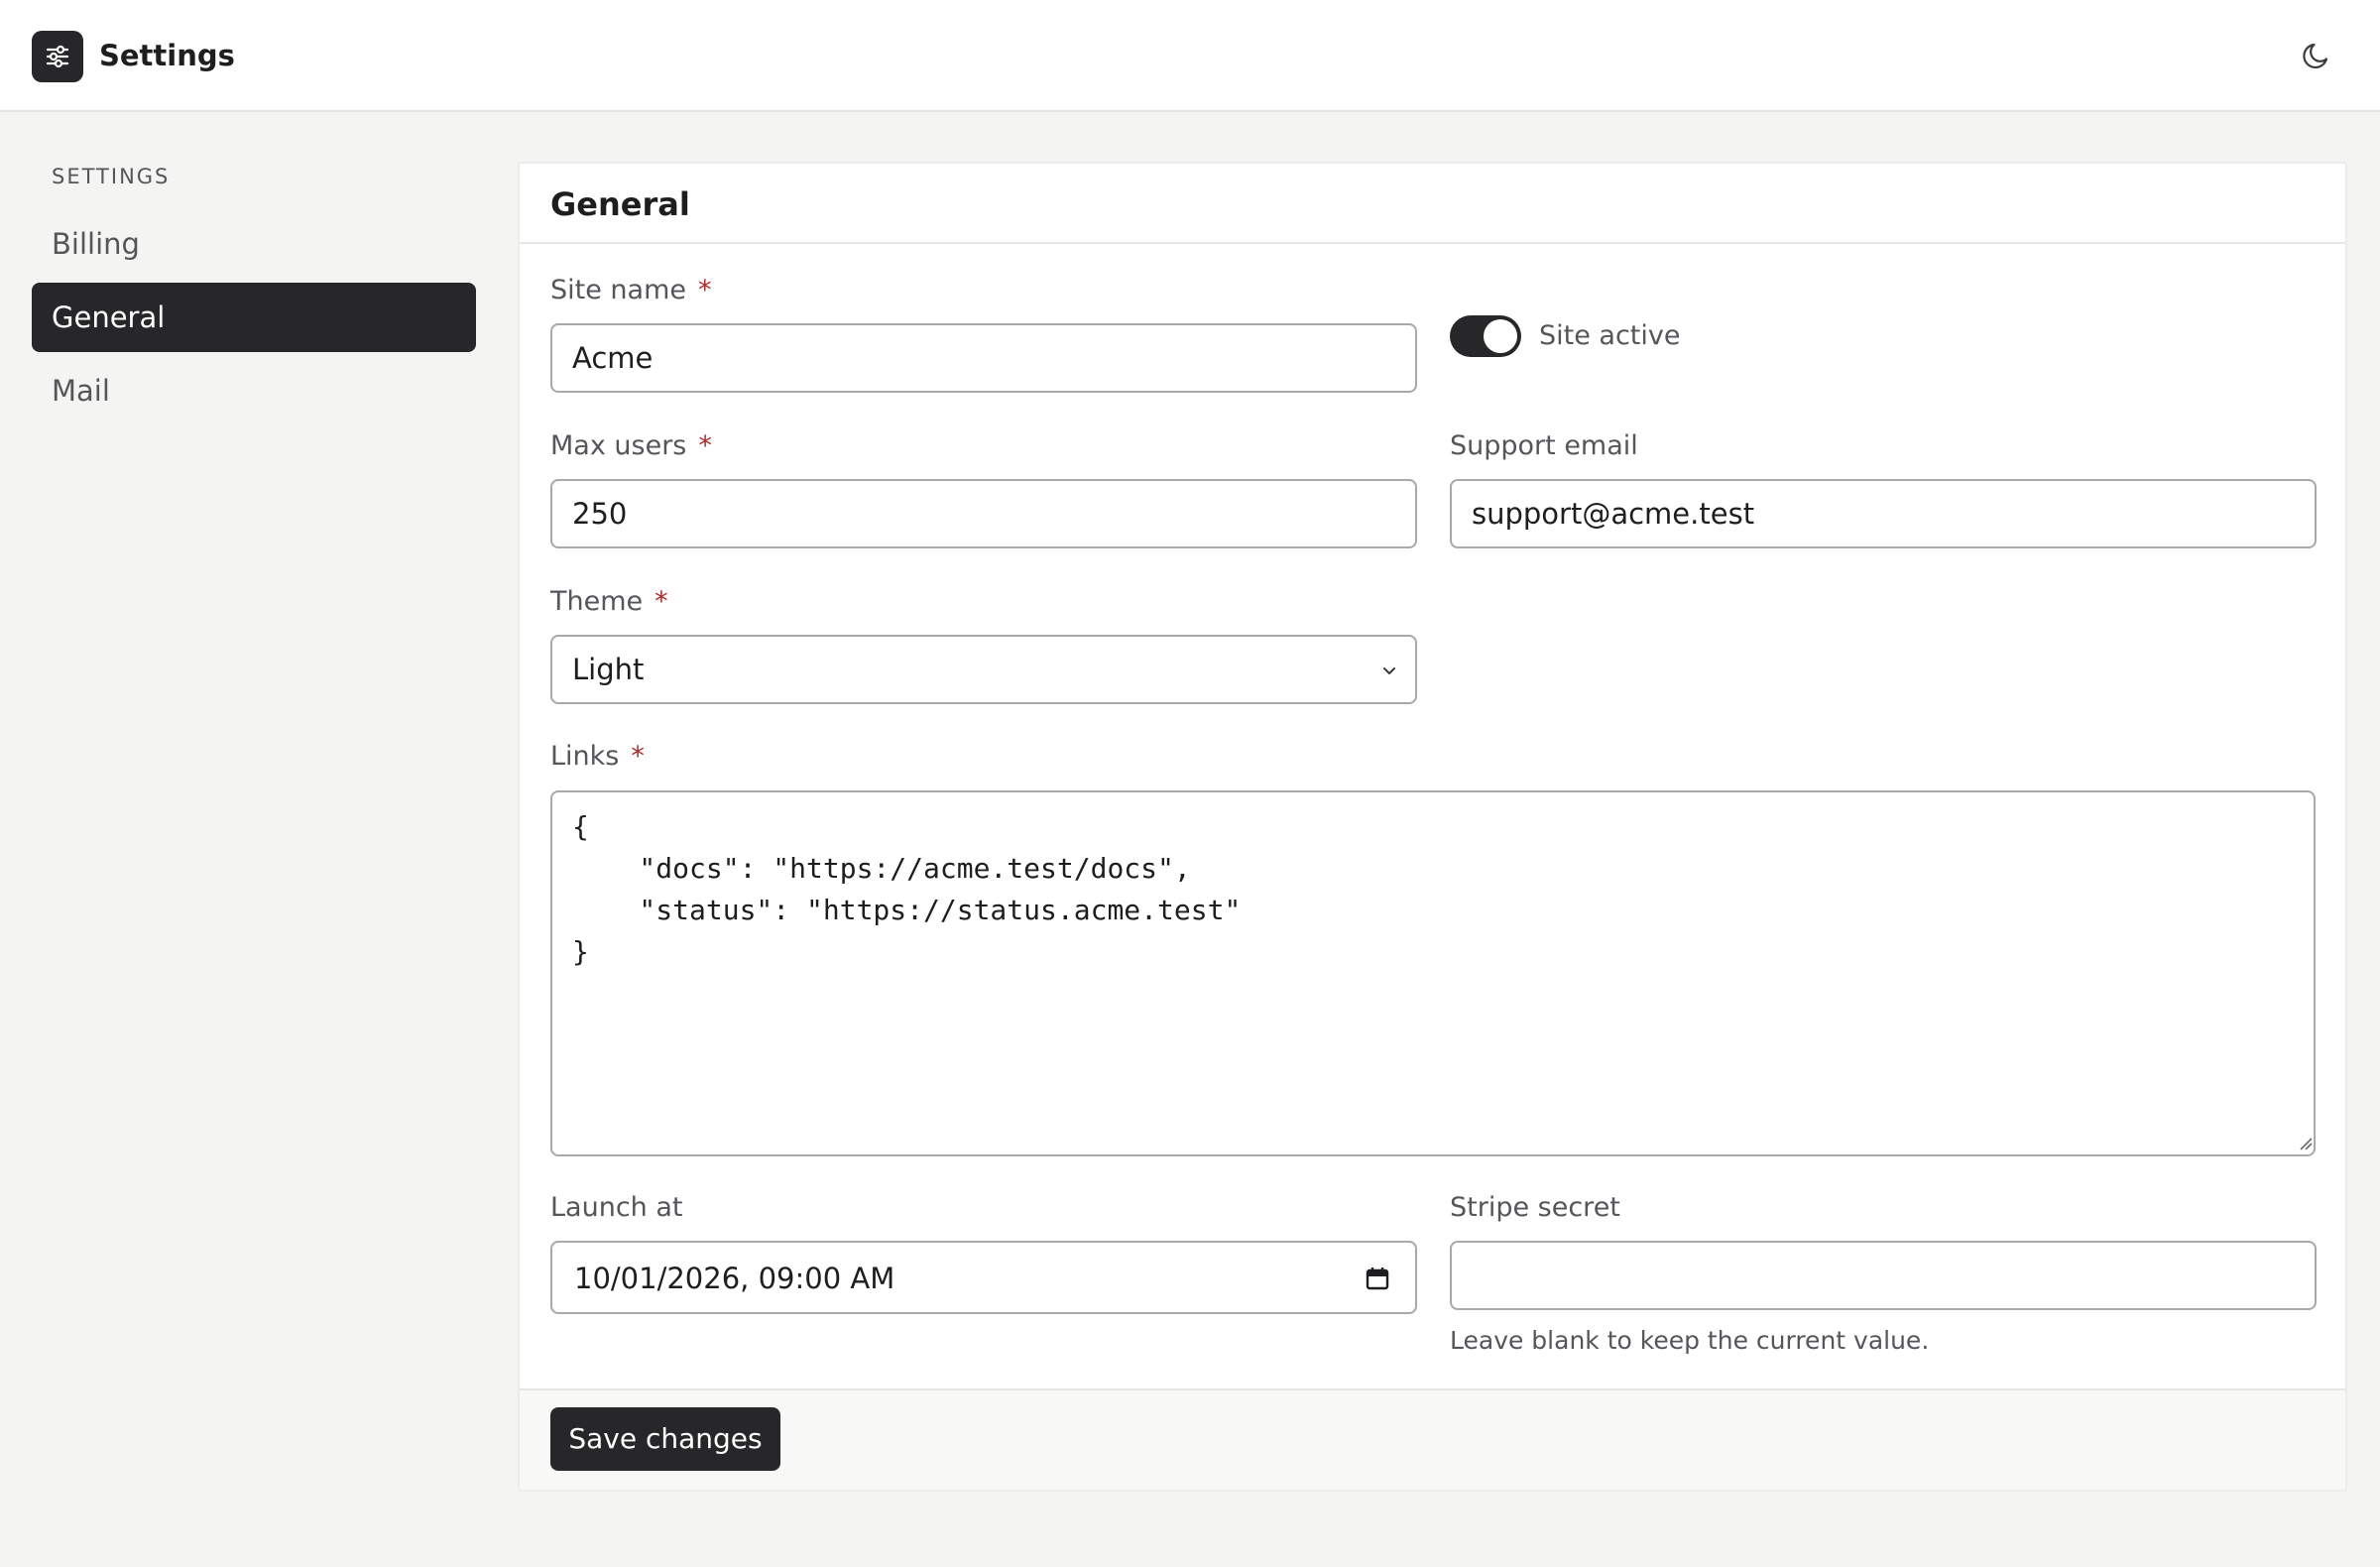  Describe the element at coordinates (254, 317) in the screenshot. I see `sidebar-item-general: General` at that location.